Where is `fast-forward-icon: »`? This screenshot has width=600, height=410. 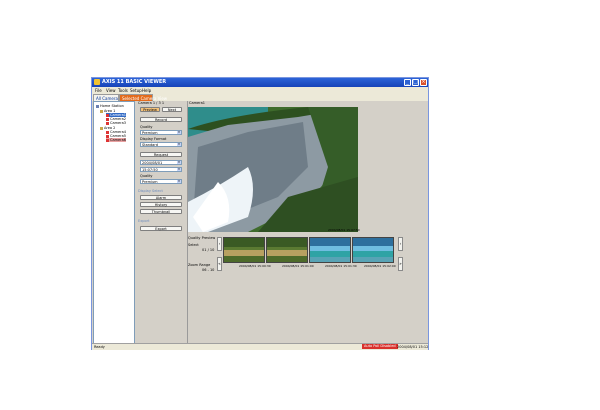 fast-forward-icon: » is located at coordinates (400, 263).